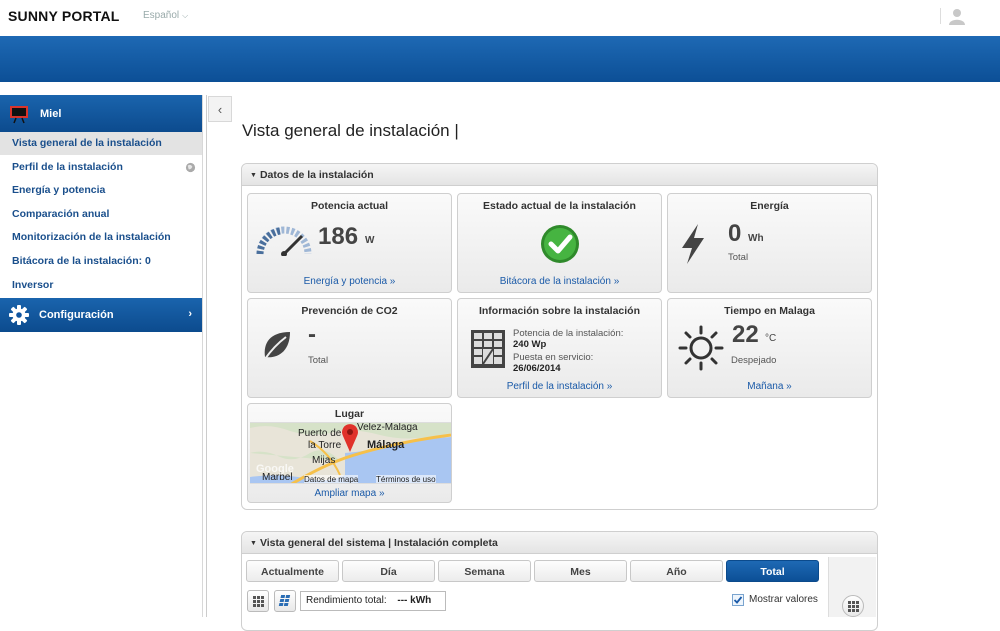 Image resolution: width=1000 pixels, height=631 pixels. What do you see at coordinates (275, 469) in the screenshot?
I see `google-logo: Google` at bounding box center [275, 469].